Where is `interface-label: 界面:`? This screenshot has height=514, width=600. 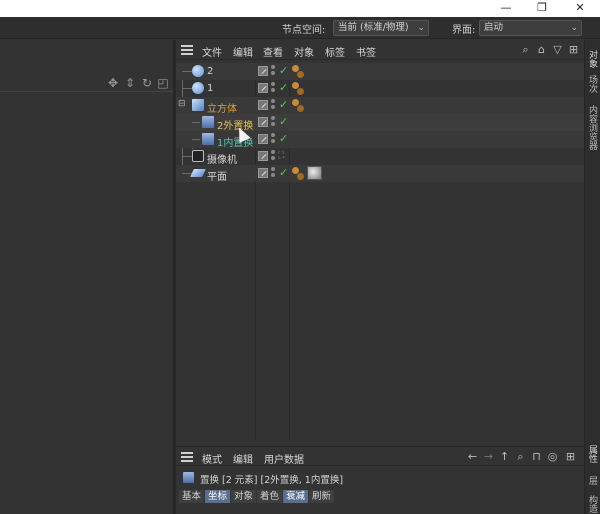
interface-label: 界面: is located at coordinates (464, 30).